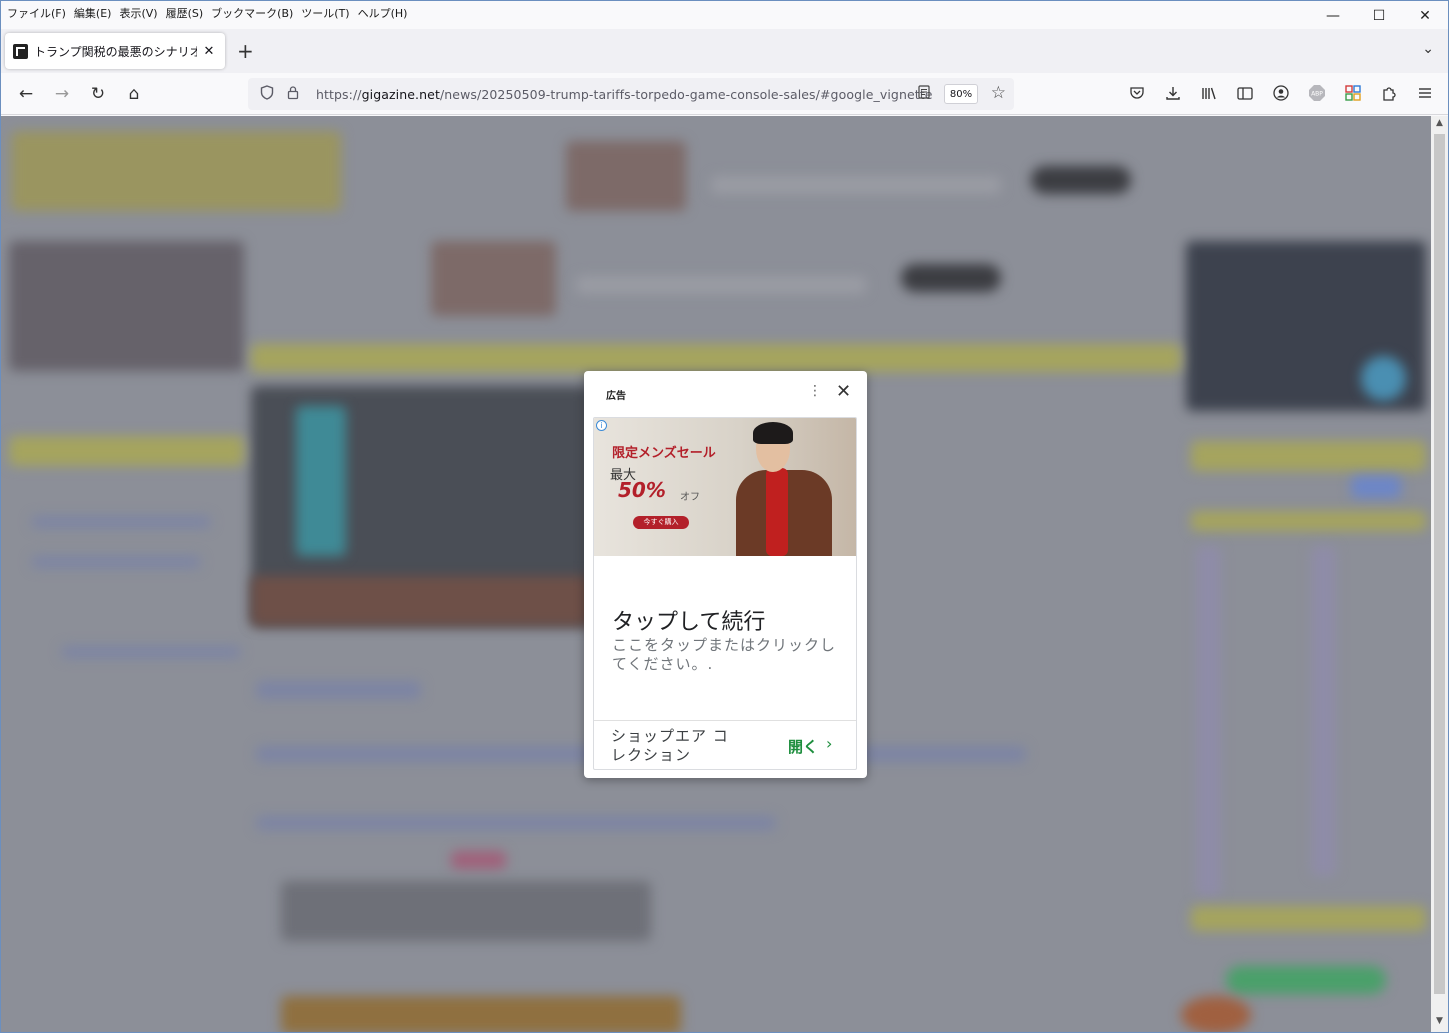  I want to click on ad-description: ここをタップまたはクリックしてください。., so click(730, 655).